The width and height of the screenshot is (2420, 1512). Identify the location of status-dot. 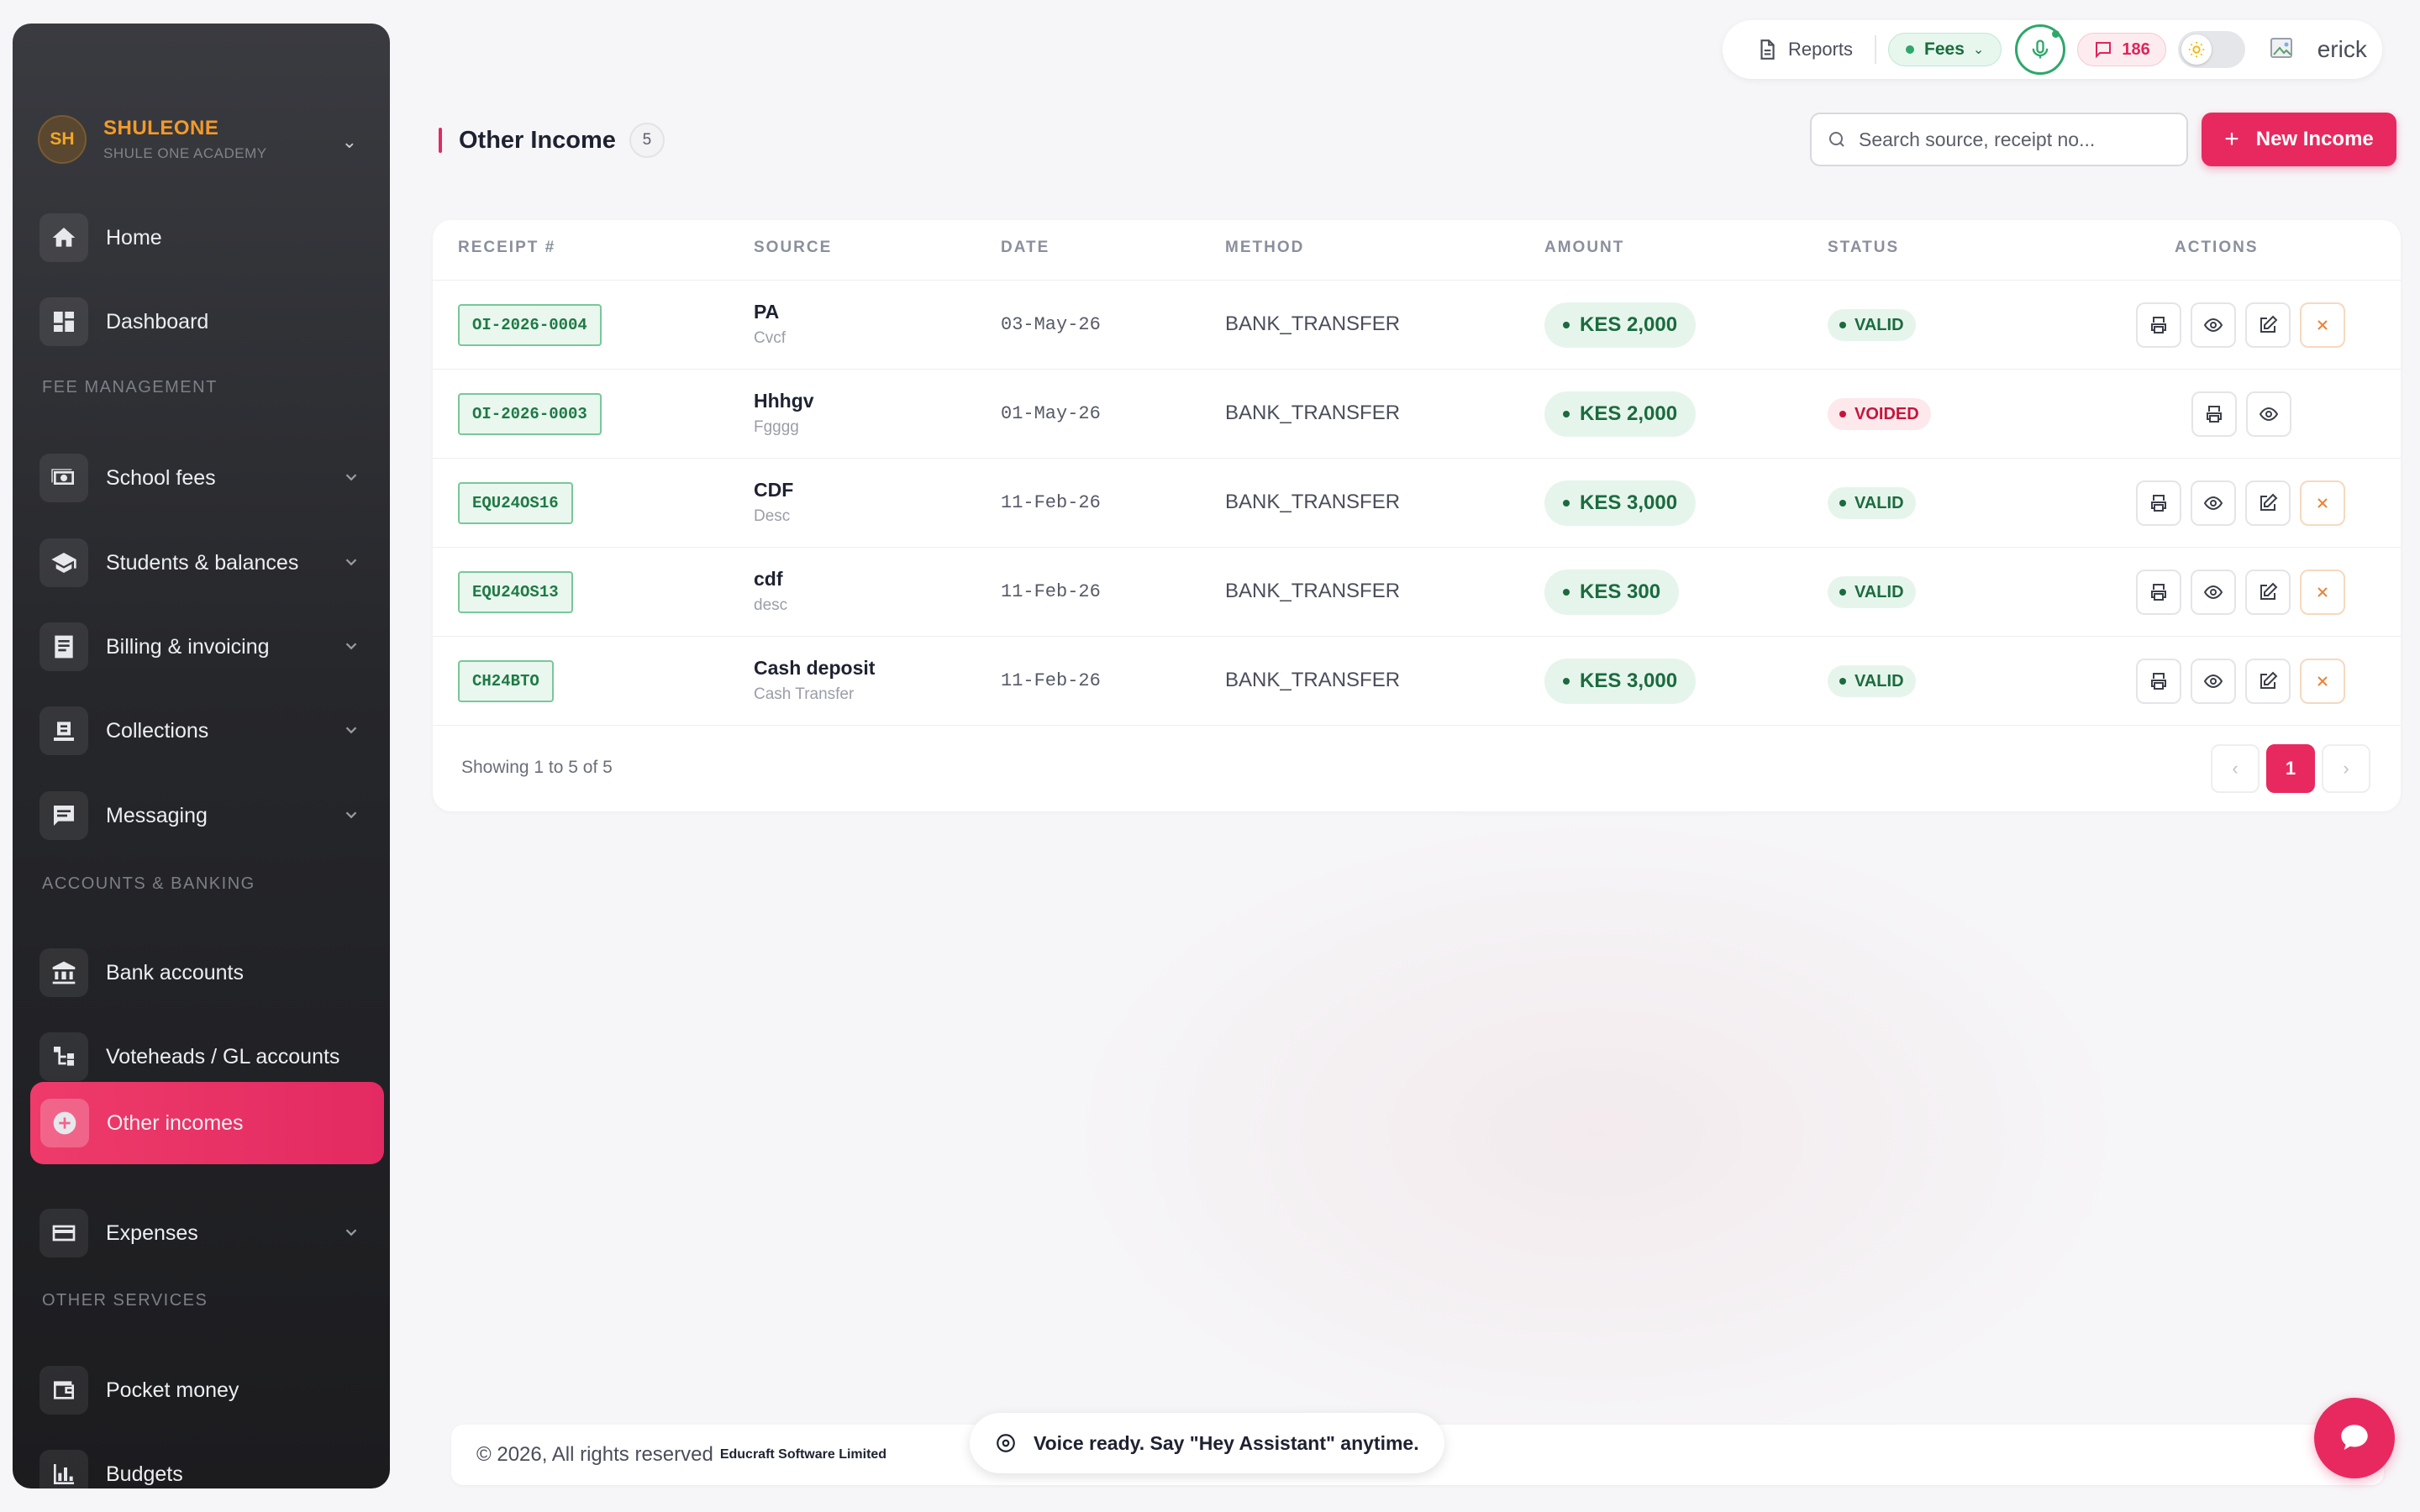
(1911, 49).